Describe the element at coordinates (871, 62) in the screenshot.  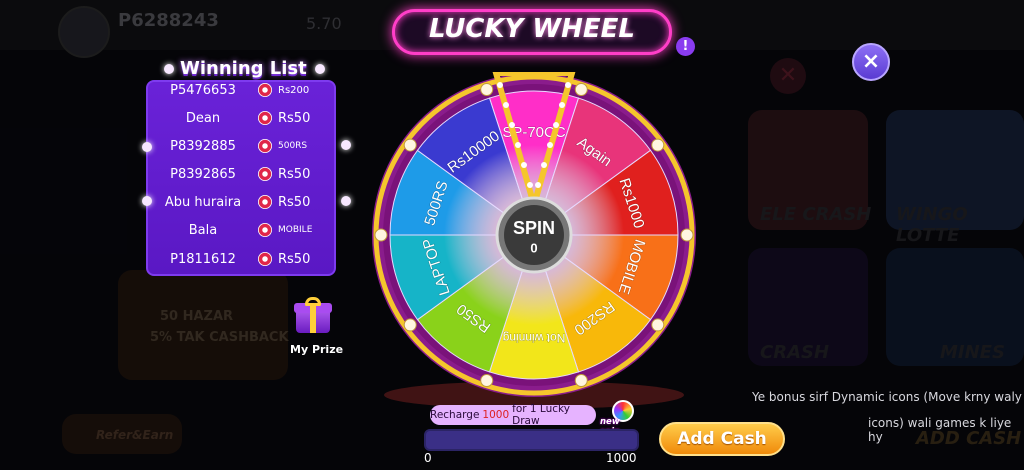
I see `close-button: ×` at that location.